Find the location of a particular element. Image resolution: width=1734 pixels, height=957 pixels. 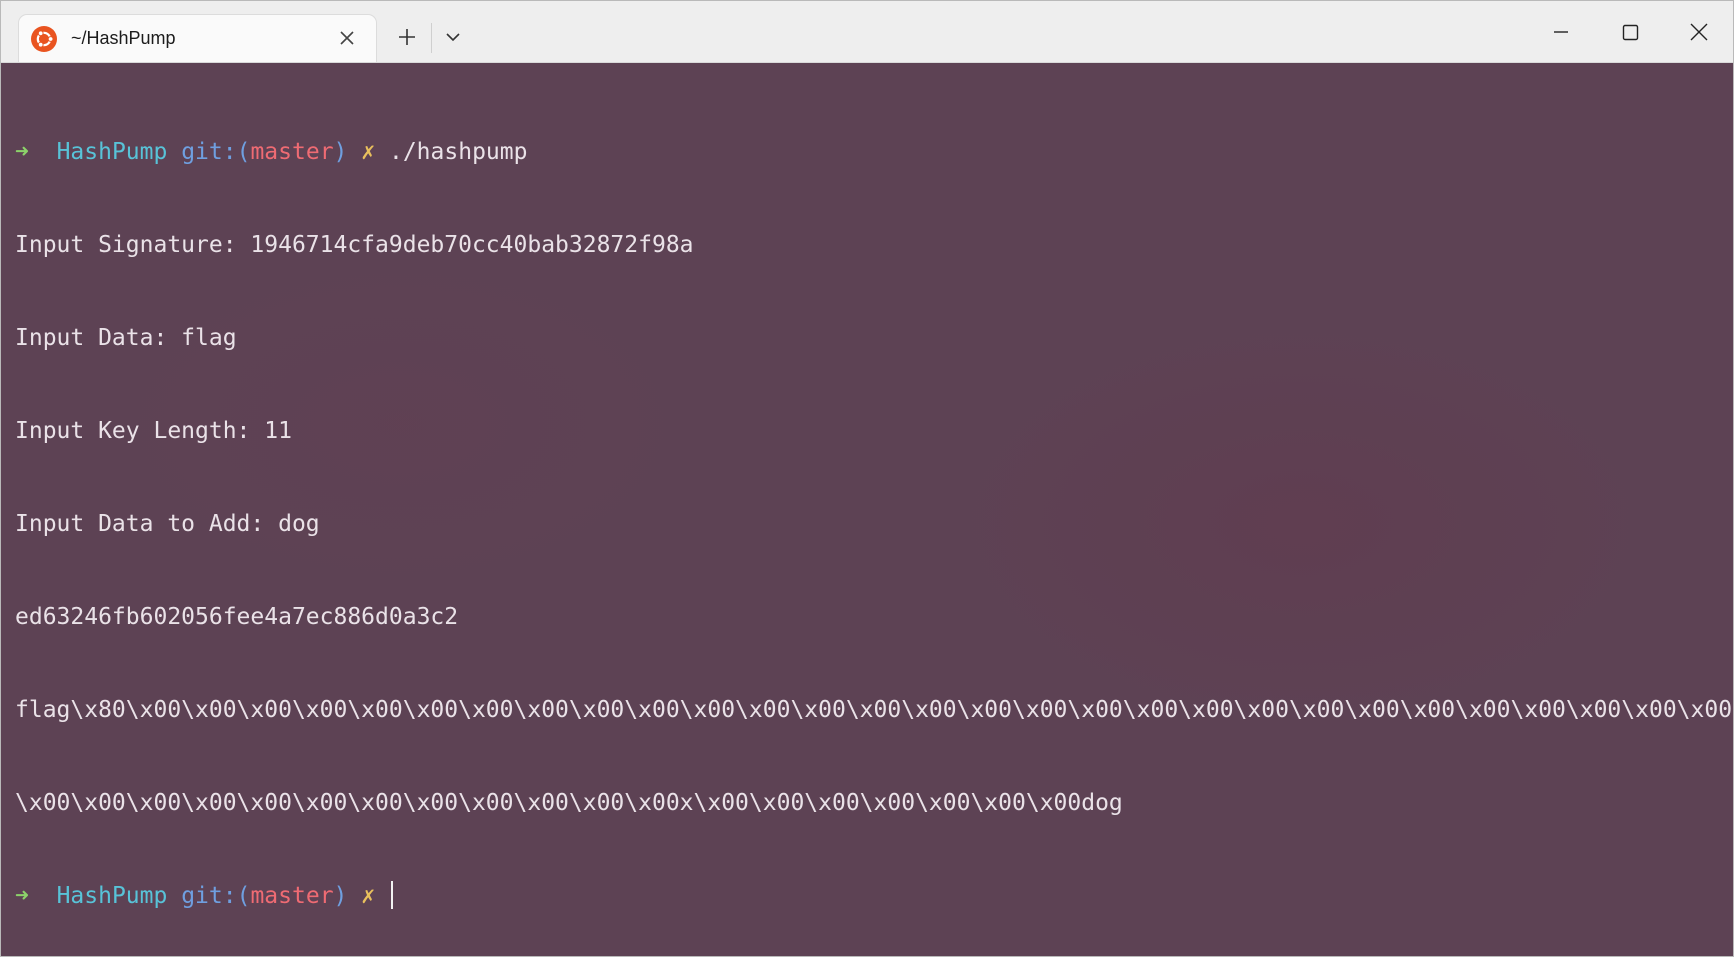

plus-icon is located at coordinates (407, 37).